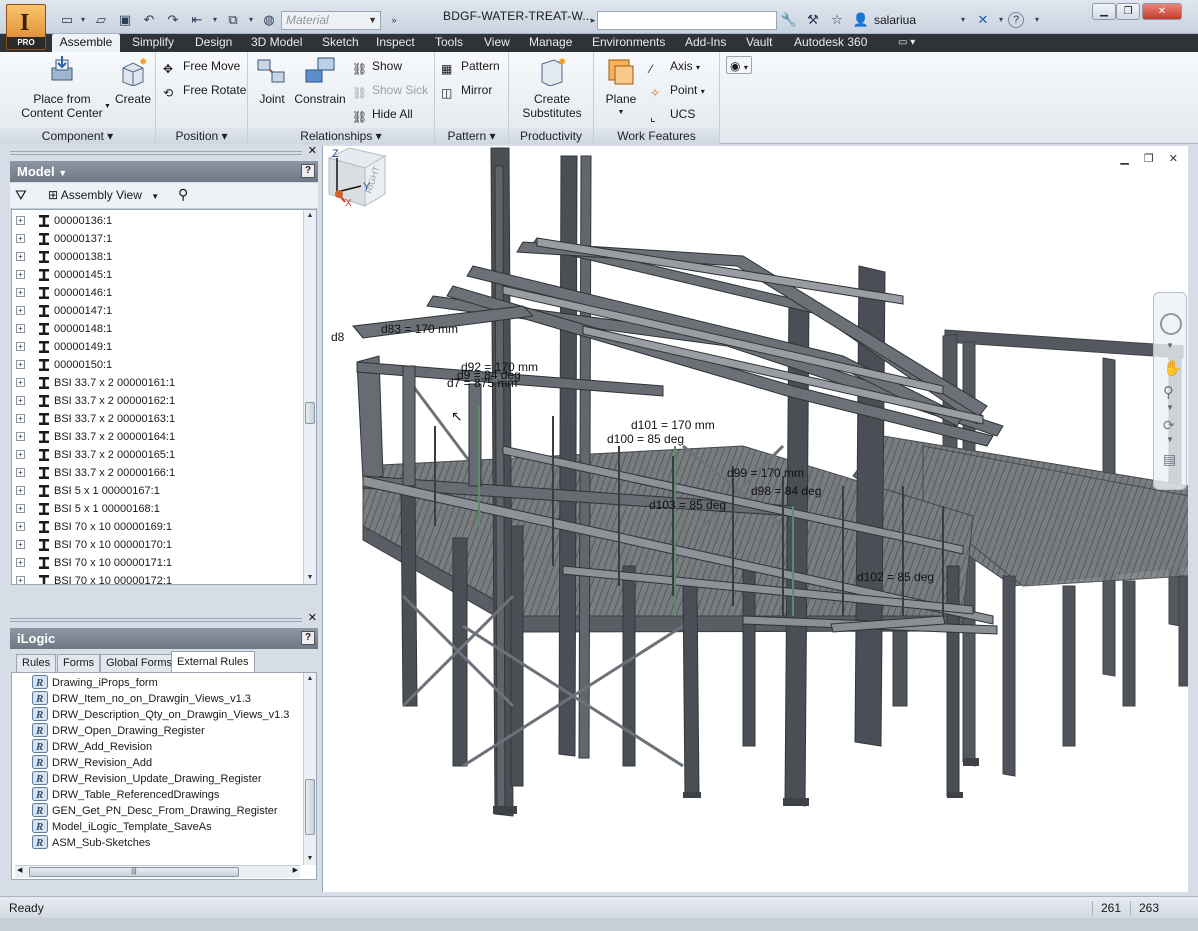  Describe the element at coordinates (830, 43) in the screenshot. I see `tab-autodesk-360: Autodesk 360` at that location.